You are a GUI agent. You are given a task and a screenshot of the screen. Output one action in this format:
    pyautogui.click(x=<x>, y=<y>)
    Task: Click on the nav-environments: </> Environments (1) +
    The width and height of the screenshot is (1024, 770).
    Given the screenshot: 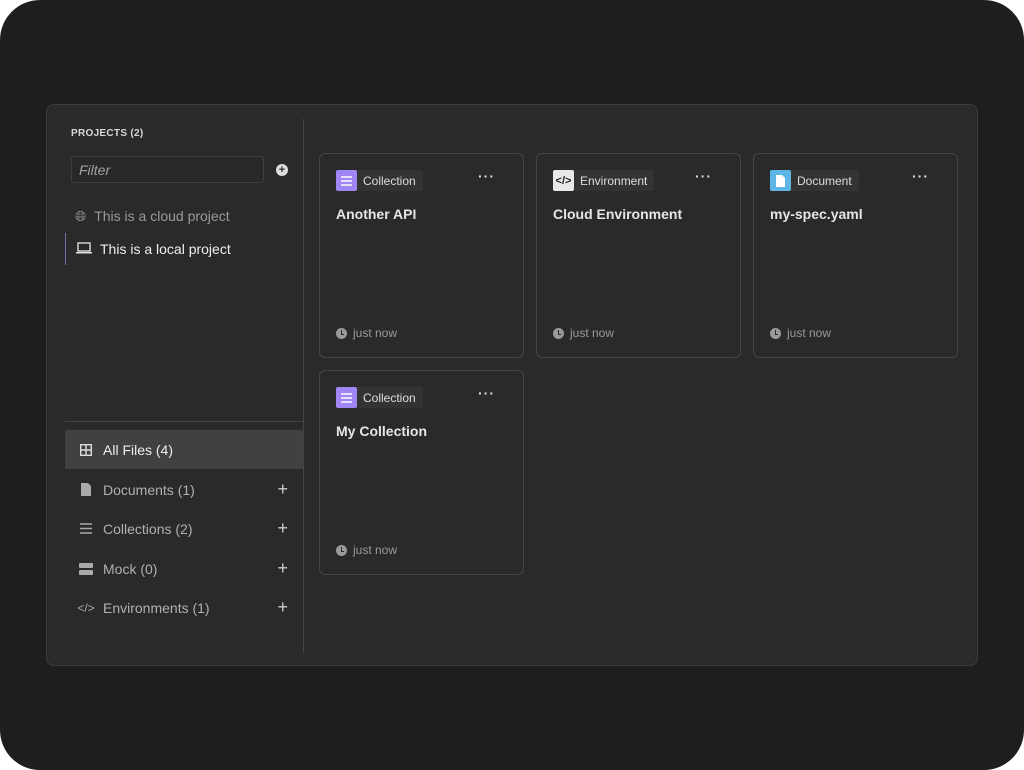 What is the action you would take?
    pyautogui.click(x=184, y=607)
    